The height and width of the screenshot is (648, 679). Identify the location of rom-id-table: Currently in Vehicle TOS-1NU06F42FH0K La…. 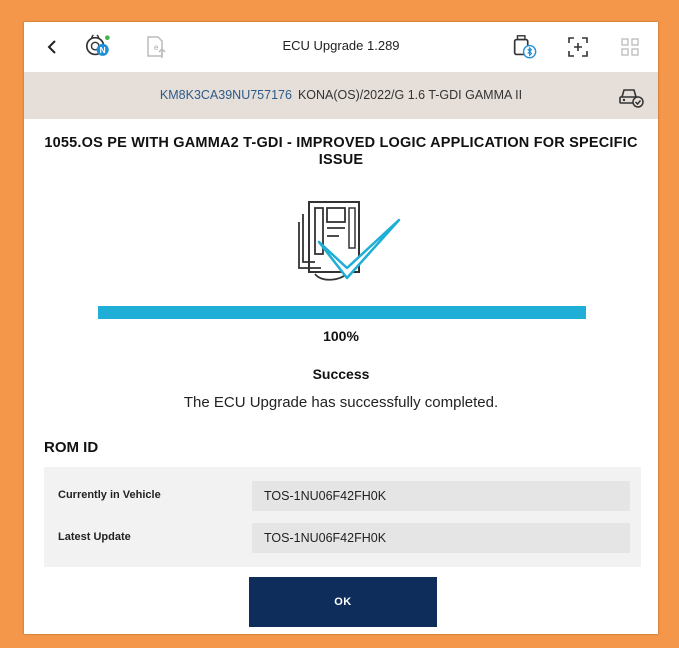
(342, 517).